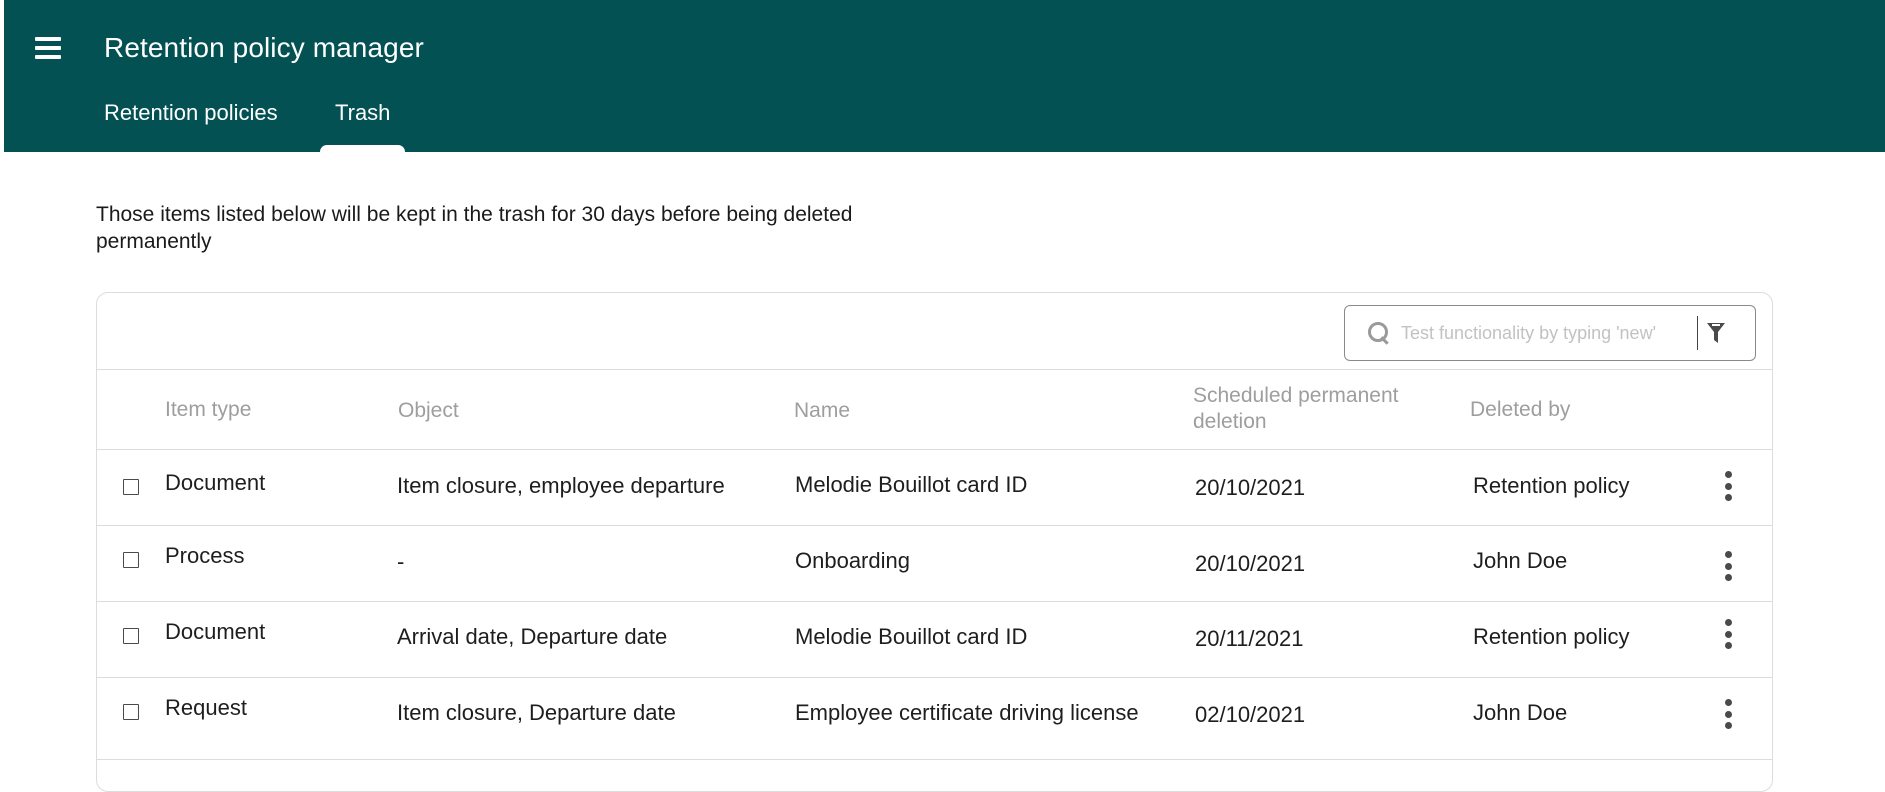 This screenshot has height=792, width=1885. What do you see at coordinates (1520, 410) in the screenshot?
I see `column-header-deleted-by: Deleted by` at bounding box center [1520, 410].